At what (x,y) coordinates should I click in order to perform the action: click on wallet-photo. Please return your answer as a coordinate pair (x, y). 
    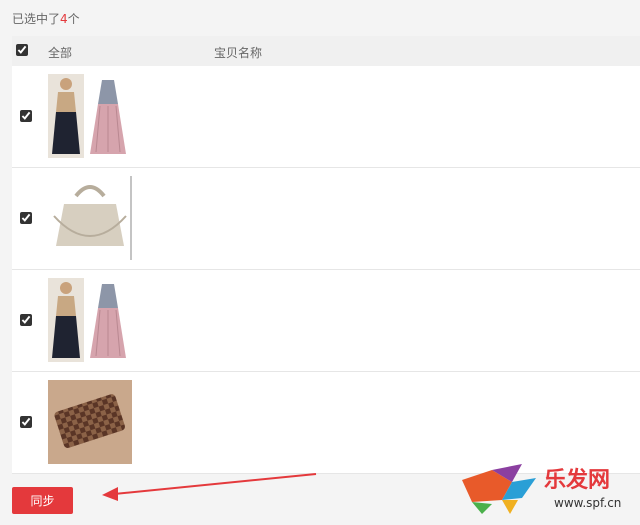
    Looking at the image, I should click on (90, 422).